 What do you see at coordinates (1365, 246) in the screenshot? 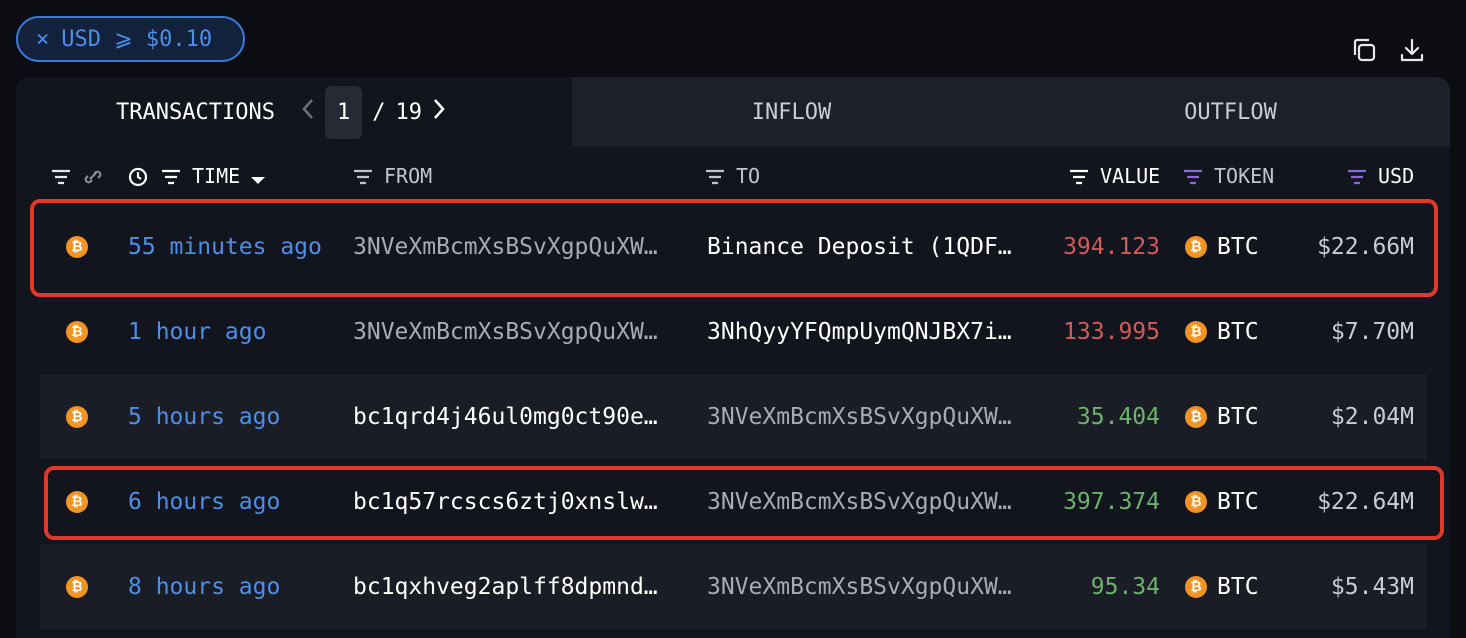
I see `row-usd: $22.66M` at bounding box center [1365, 246].